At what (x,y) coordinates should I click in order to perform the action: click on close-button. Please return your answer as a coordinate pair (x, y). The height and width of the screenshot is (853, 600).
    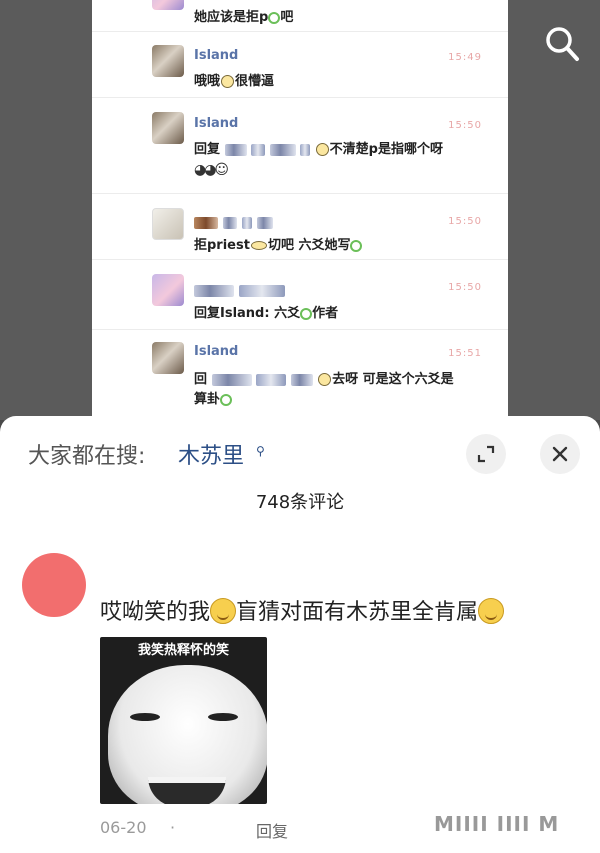
    Looking at the image, I should click on (560, 454).